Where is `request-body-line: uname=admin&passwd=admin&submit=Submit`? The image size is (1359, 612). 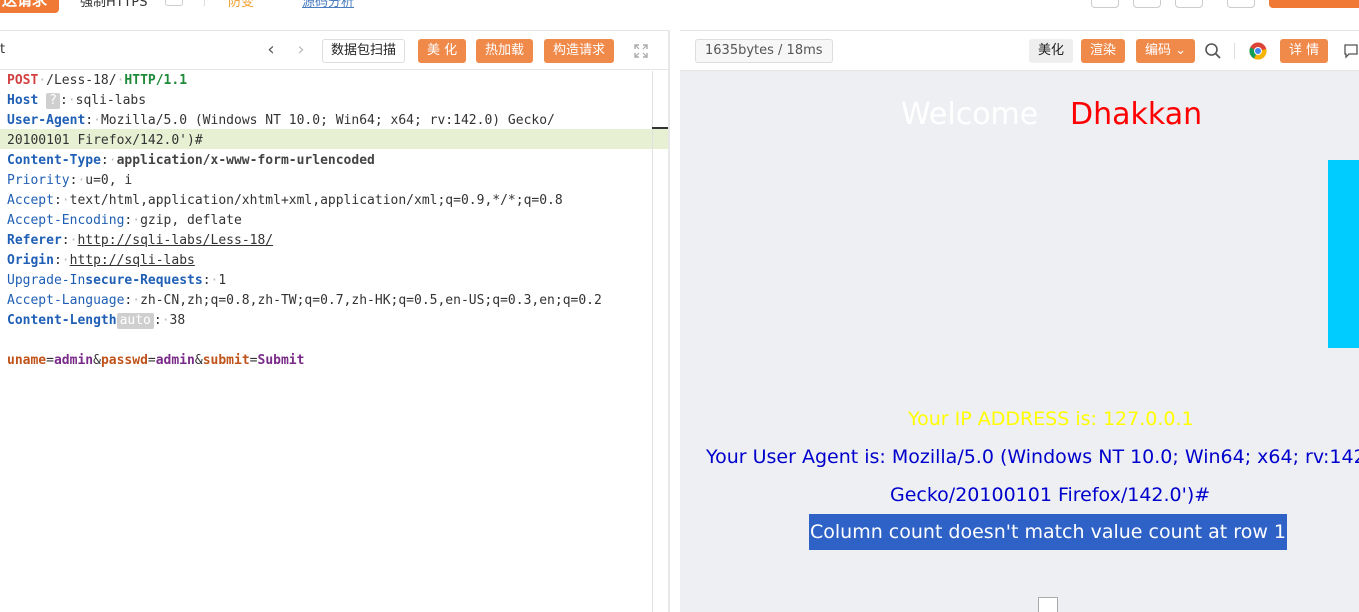
request-body-line: uname=admin&passwd=admin&submit=Submit is located at coordinates (156, 360).